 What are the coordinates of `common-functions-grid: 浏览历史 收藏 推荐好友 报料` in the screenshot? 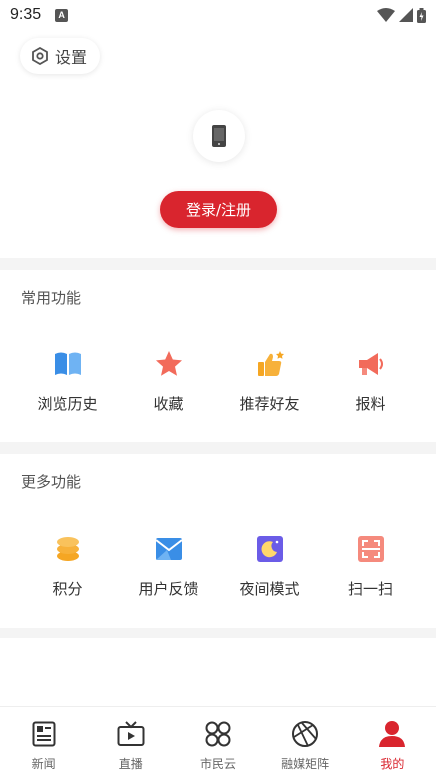 It's located at (218, 381).